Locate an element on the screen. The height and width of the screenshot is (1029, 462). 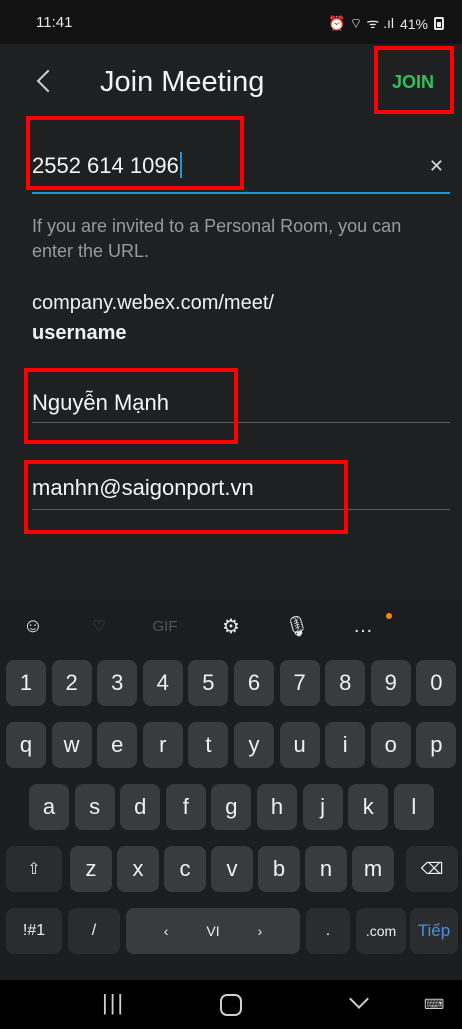
notification-dot is located at coordinates (389, 615).